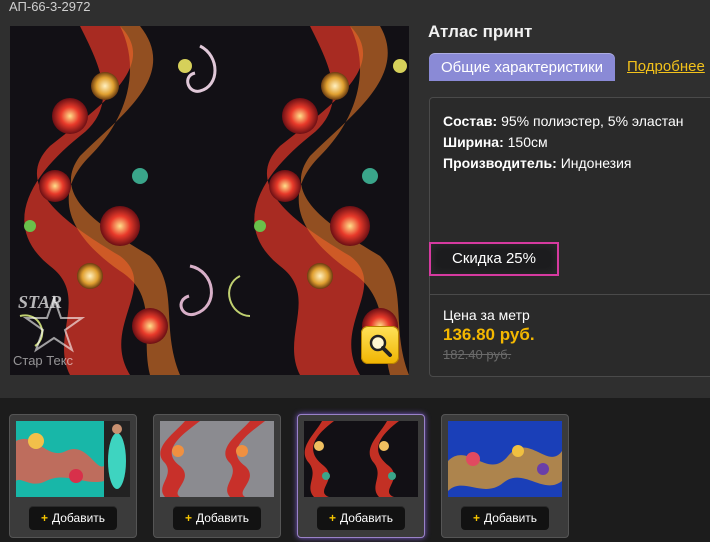  I want to click on spec-label: Состав:, so click(470, 121).